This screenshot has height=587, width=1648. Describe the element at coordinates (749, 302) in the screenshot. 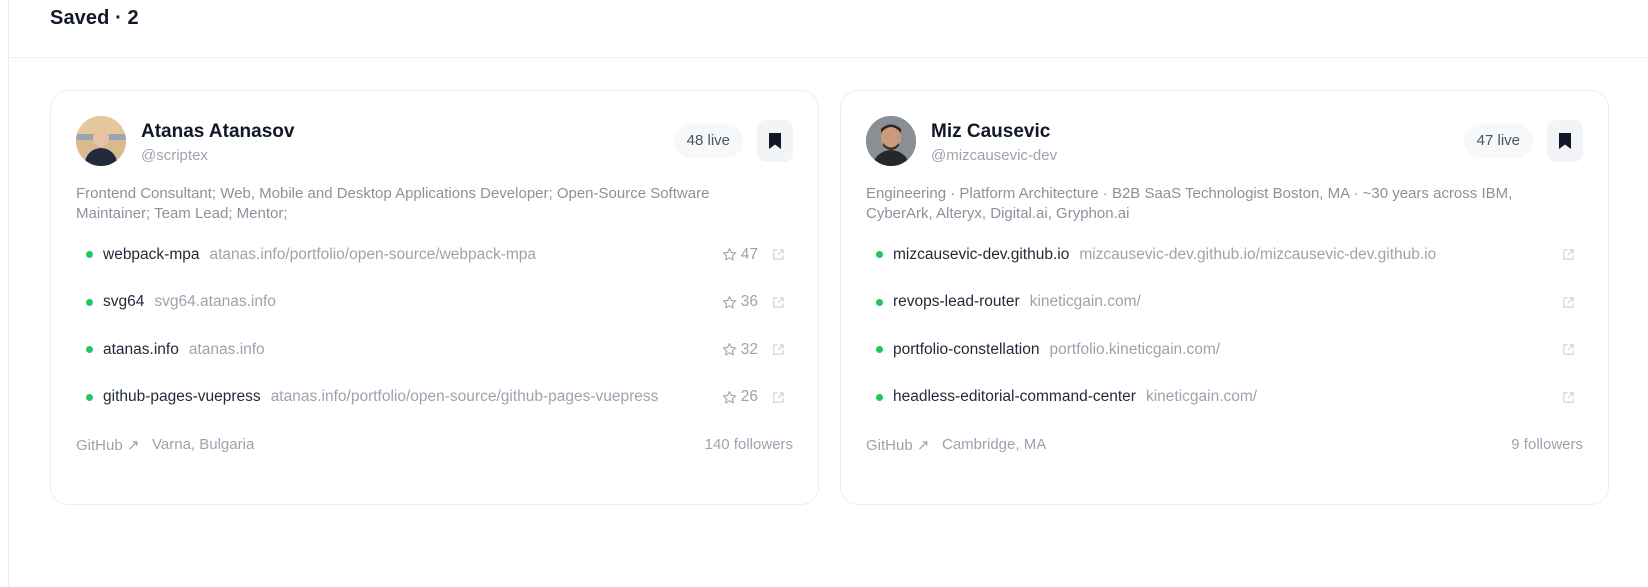

I see `star-count: 36` at that location.